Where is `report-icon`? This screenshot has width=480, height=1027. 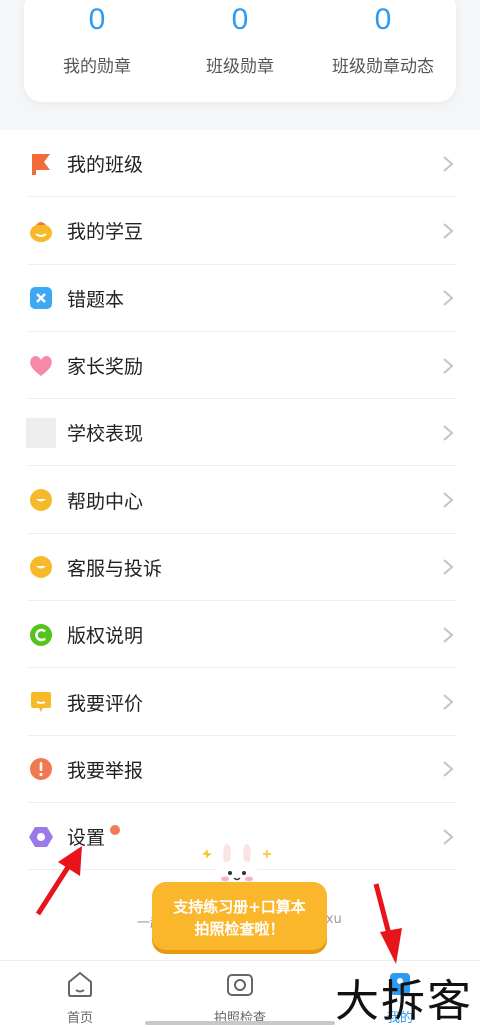 report-icon is located at coordinates (41, 769).